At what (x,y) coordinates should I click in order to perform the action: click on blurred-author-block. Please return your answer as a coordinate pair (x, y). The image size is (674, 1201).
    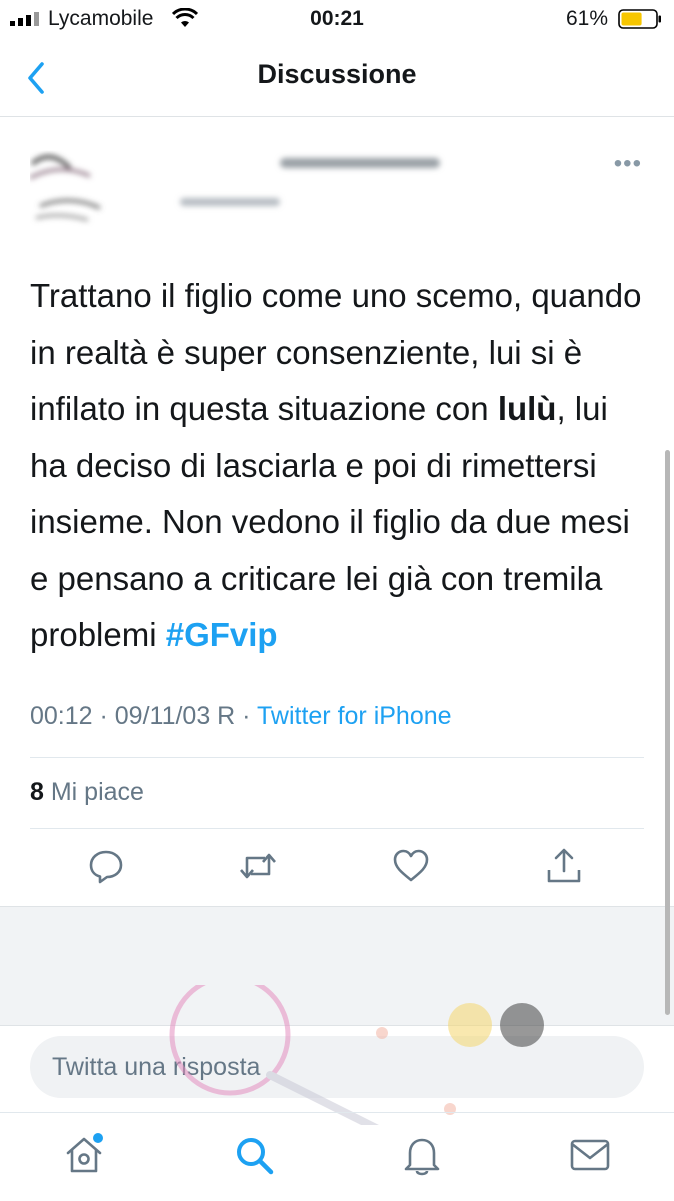
    Looking at the image, I should click on (234, 188).